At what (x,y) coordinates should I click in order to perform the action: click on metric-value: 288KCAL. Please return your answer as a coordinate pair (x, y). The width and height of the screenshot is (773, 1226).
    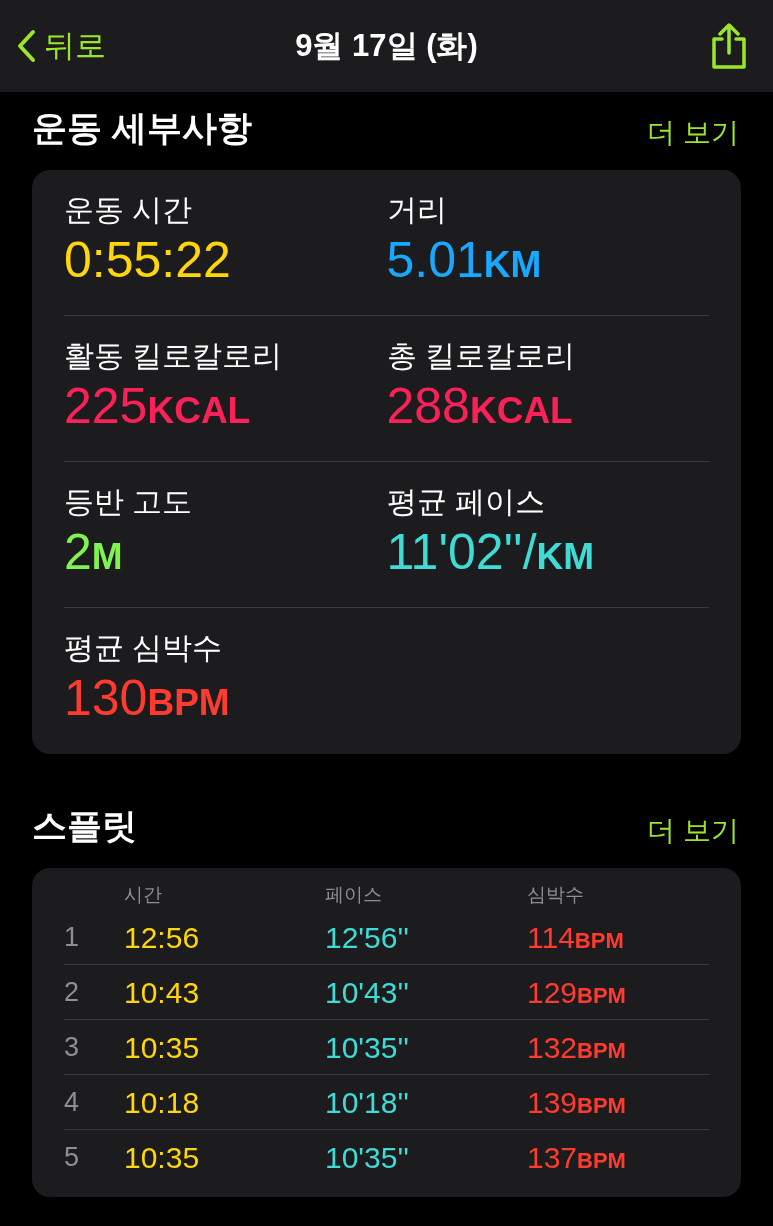
    Looking at the image, I should click on (480, 406).